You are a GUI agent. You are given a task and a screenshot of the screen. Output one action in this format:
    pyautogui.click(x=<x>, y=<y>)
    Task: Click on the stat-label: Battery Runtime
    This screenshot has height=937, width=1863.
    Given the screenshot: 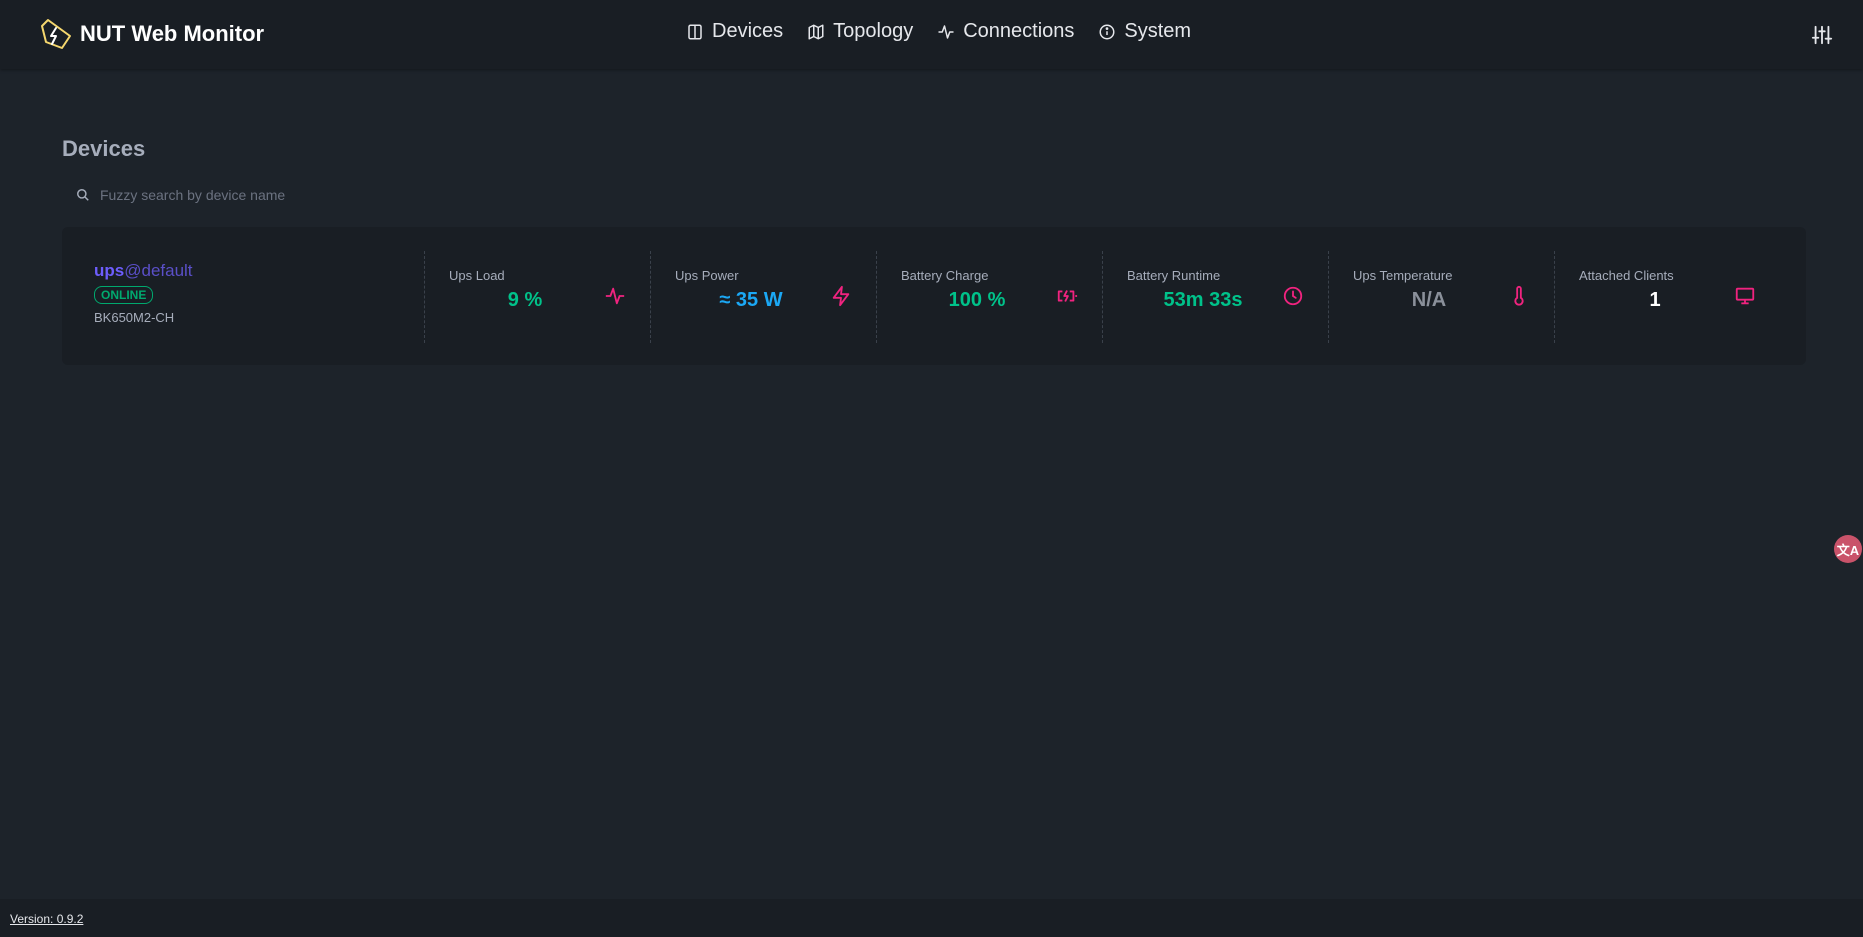 What is the action you would take?
    pyautogui.click(x=1174, y=275)
    